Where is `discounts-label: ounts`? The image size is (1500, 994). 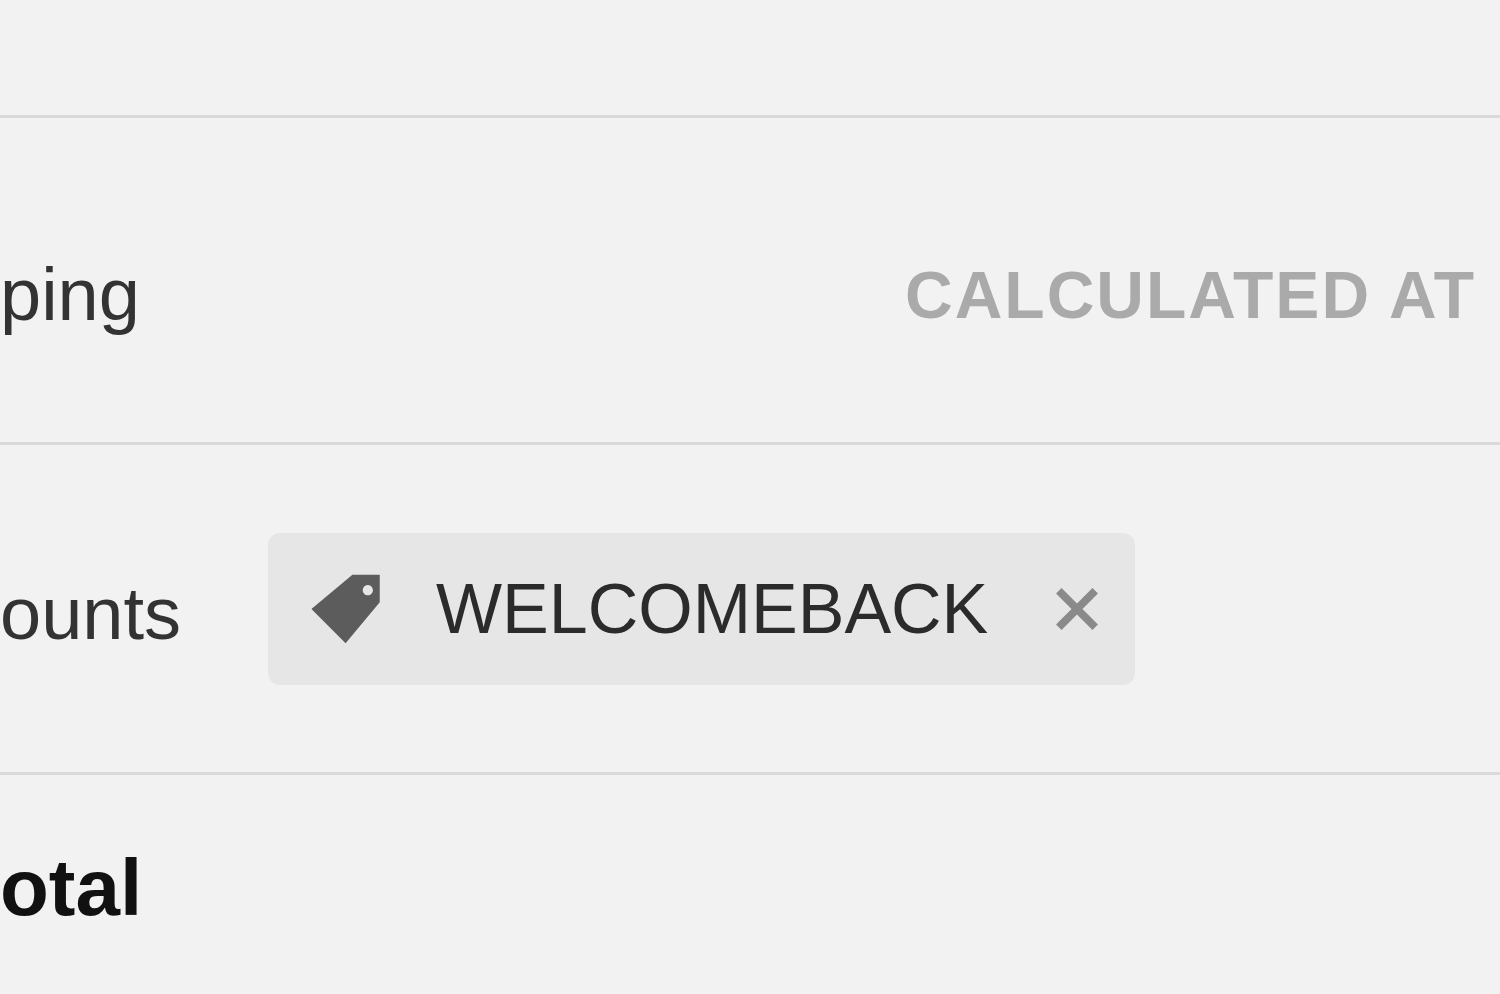
discounts-label: ounts is located at coordinates (91, 610).